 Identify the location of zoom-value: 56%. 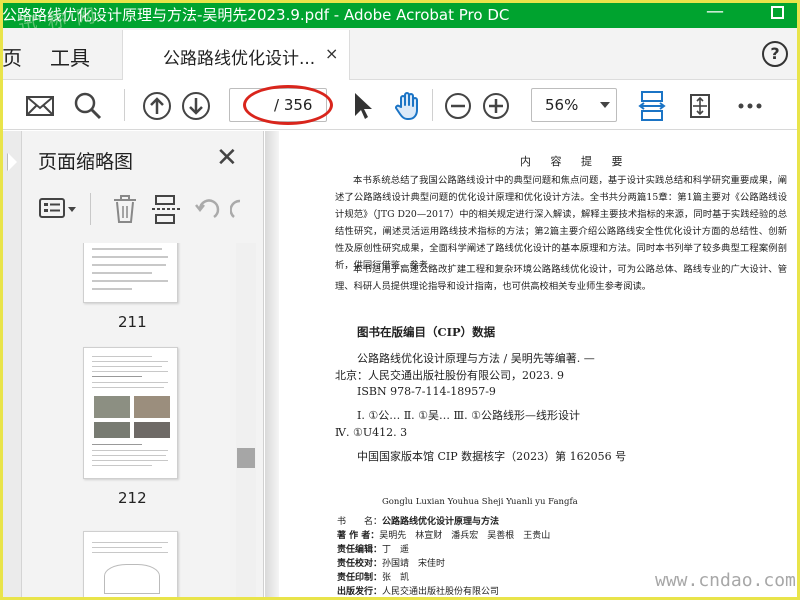
(562, 105).